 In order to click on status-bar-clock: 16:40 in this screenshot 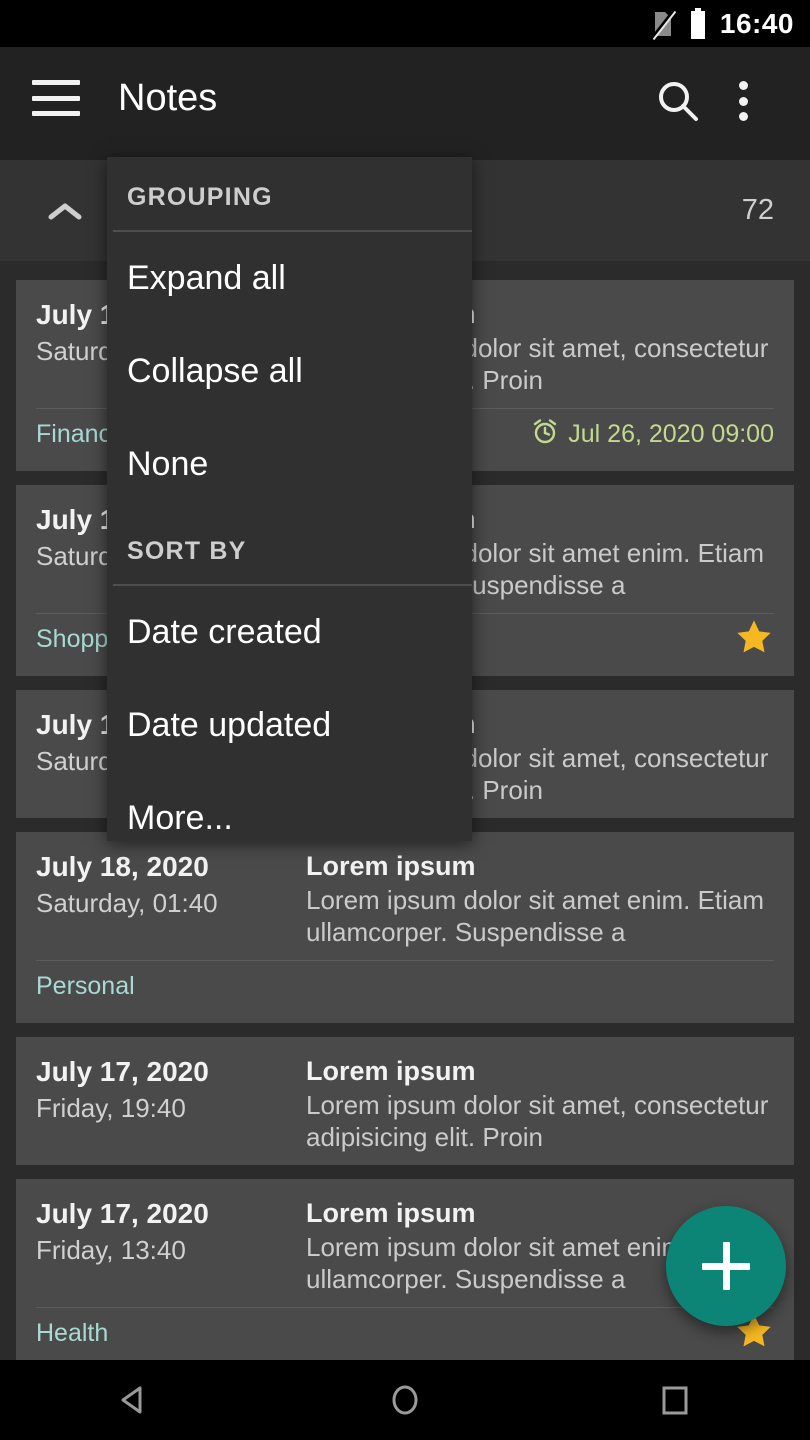, I will do `click(756, 23)`.